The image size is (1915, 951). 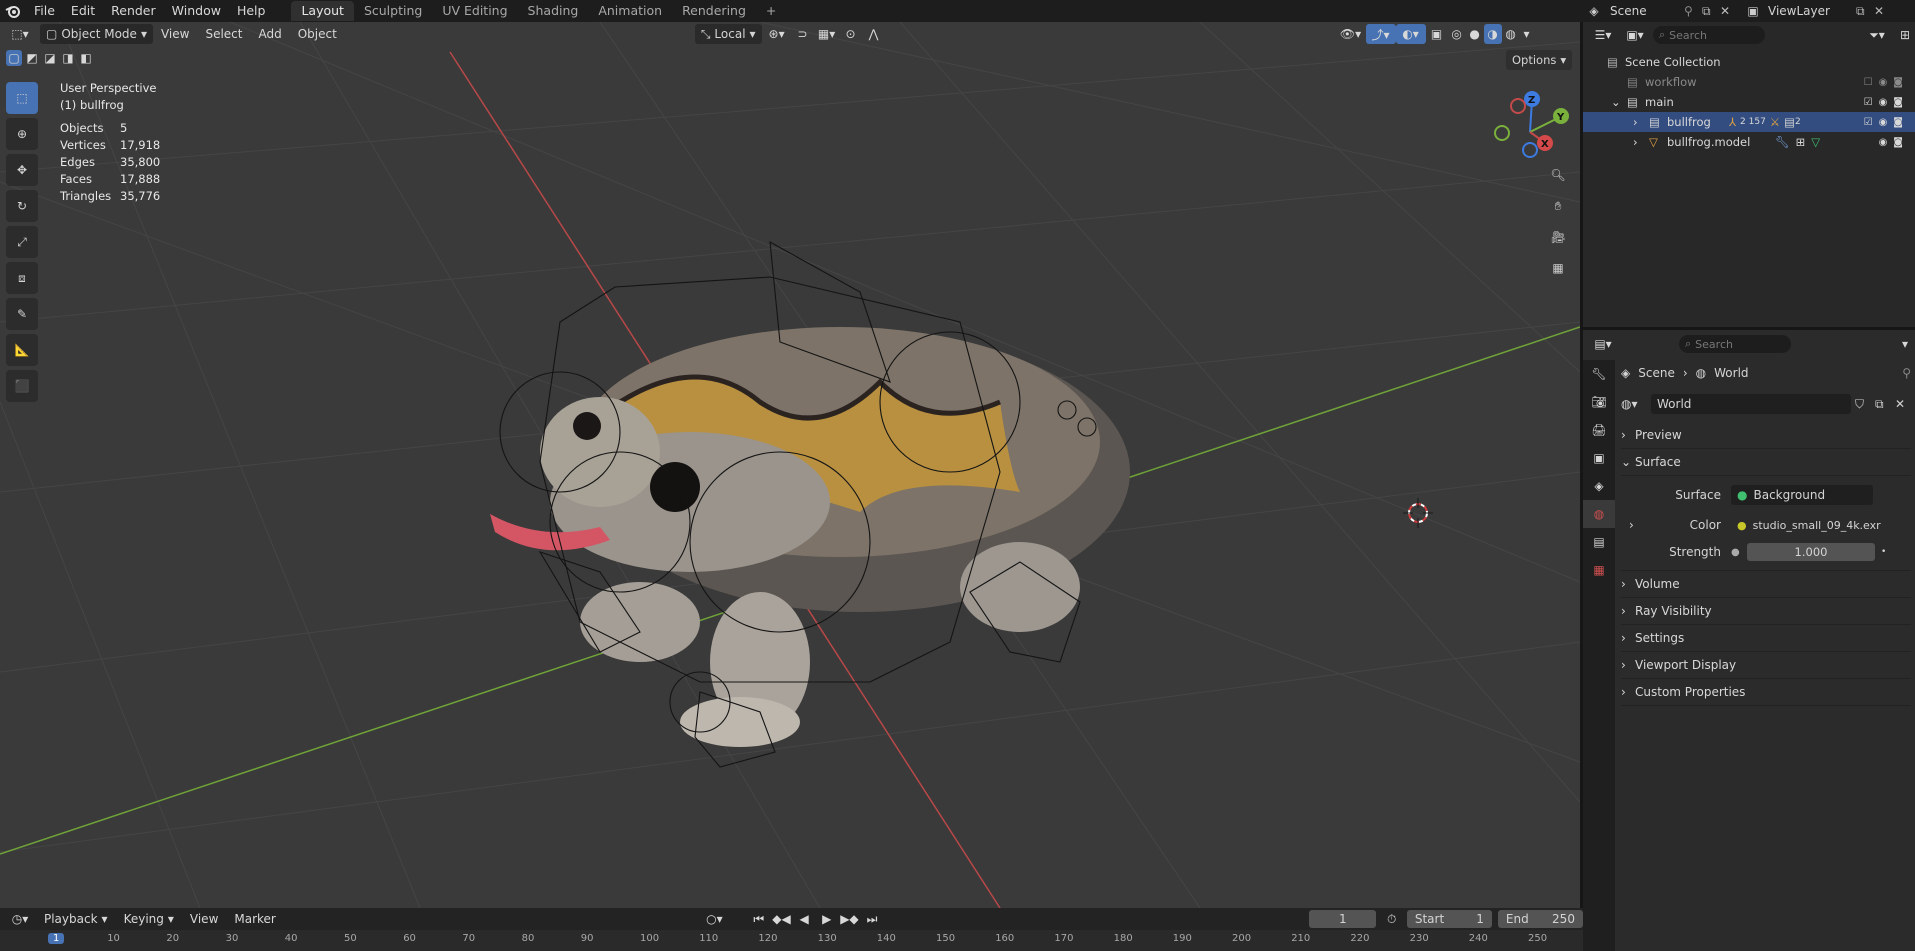 What do you see at coordinates (269, 34) in the screenshot?
I see `add-menu: Add` at bounding box center [269, 34].